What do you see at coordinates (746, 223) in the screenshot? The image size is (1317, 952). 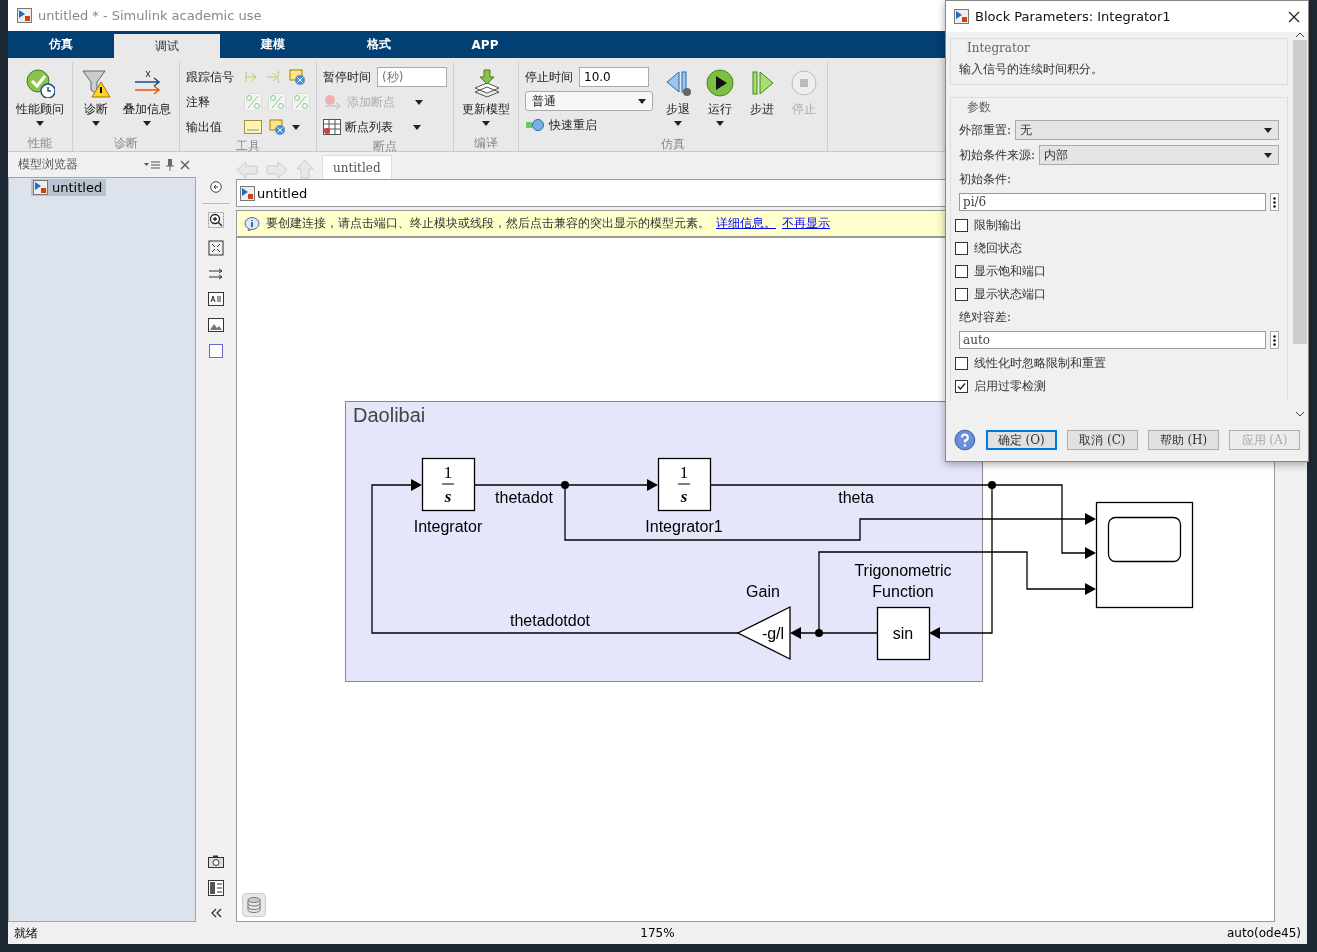 I see `info-link: 详细信息。` at bounding box center [746, 223].